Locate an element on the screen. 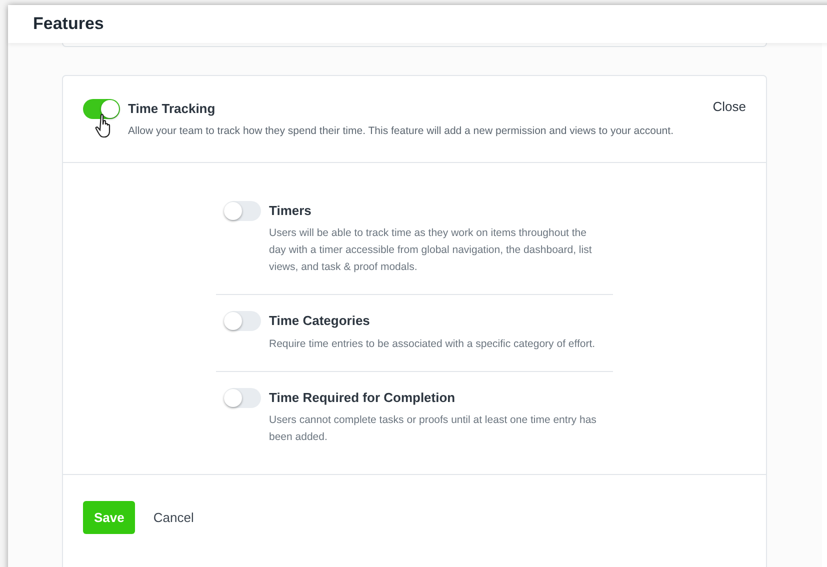 This screenshot has height=567, width=827. option-title: Time Required for Completion is located at coordinates (362, 397).